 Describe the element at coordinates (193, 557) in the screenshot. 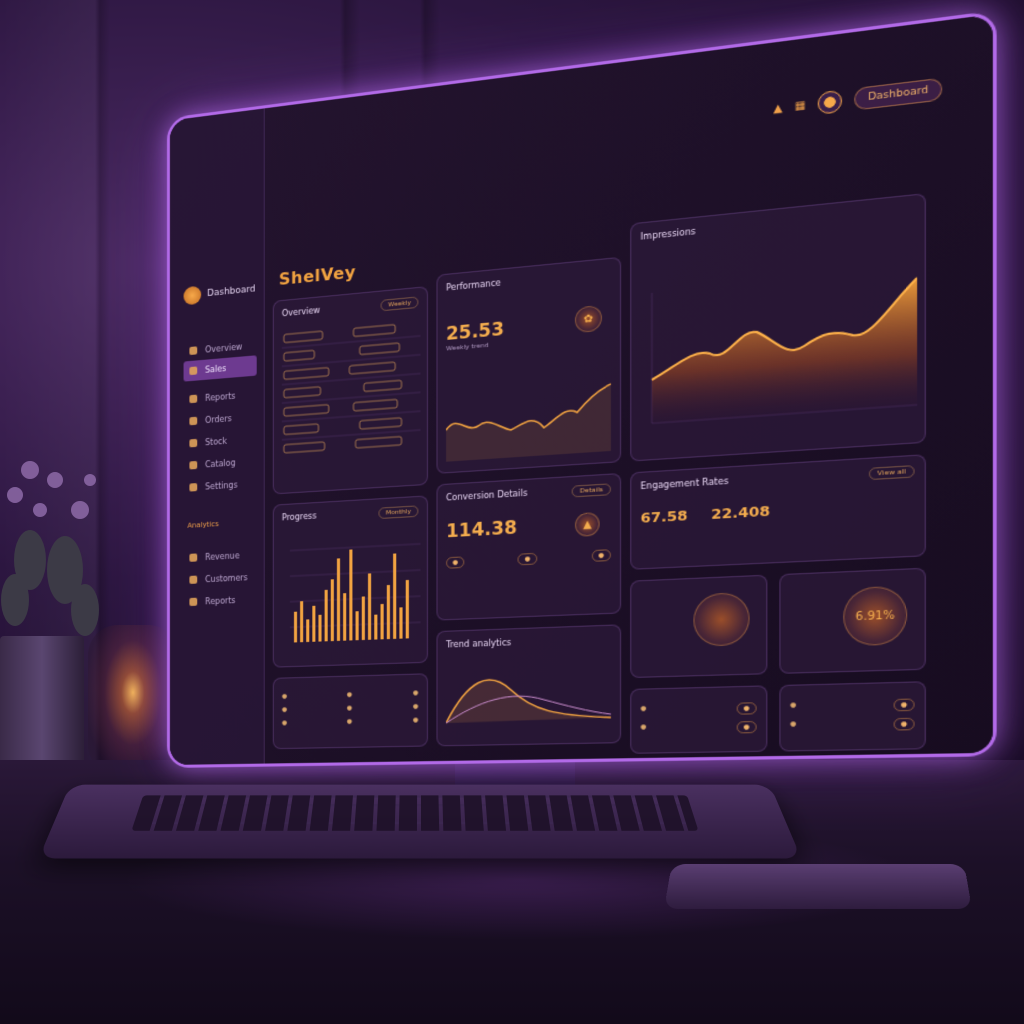

I see `coin-icon` at that location.